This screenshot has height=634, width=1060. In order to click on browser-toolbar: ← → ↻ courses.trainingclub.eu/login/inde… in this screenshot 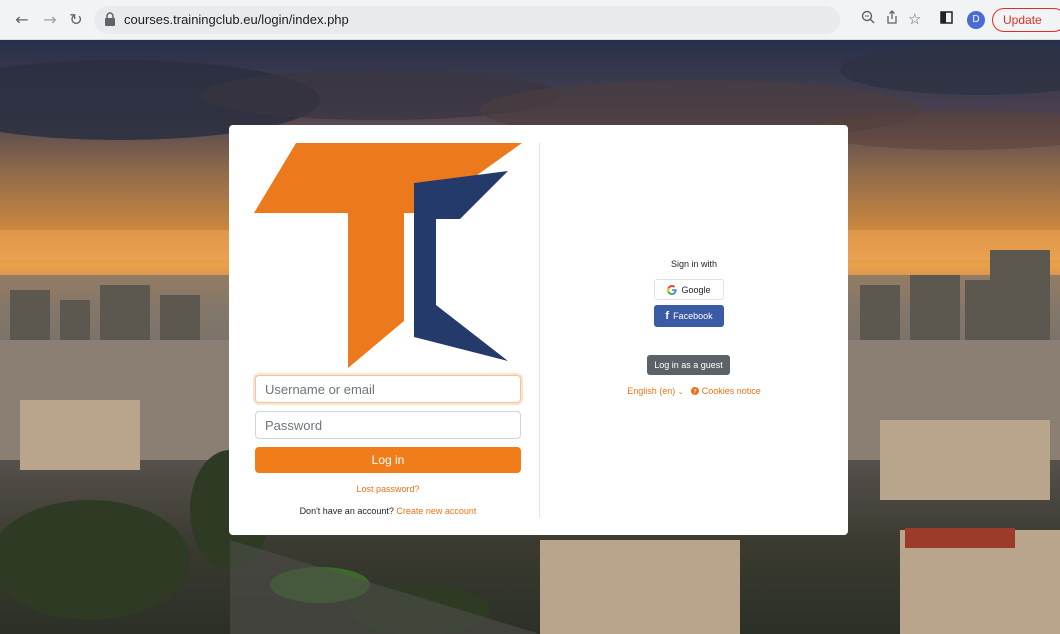, I will do `click(530, 20)`.